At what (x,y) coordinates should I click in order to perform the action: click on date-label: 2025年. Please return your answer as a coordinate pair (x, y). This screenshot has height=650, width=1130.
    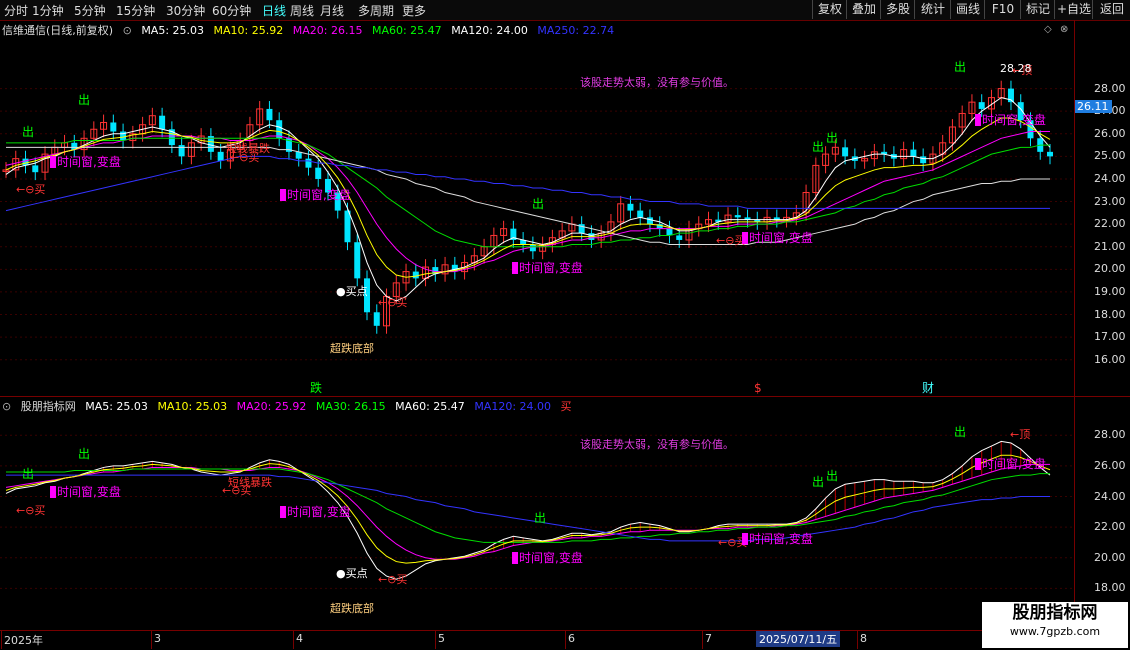
    Looking at the image, I should click on (23, 640).